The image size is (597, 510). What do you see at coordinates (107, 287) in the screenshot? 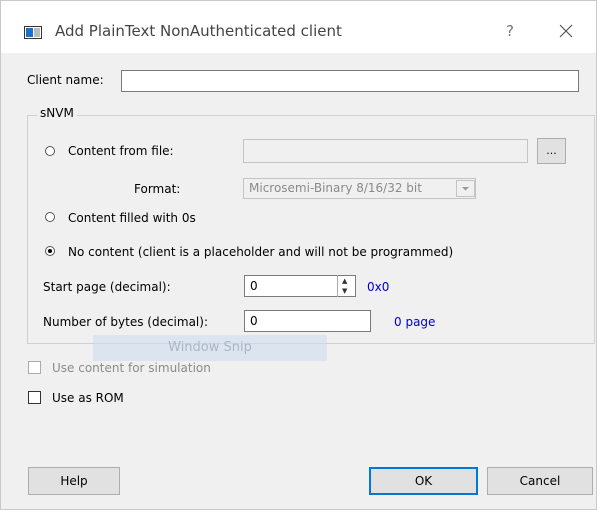
I see `start-page-label: Start page (decimal):` at bounding box center [107, 287].